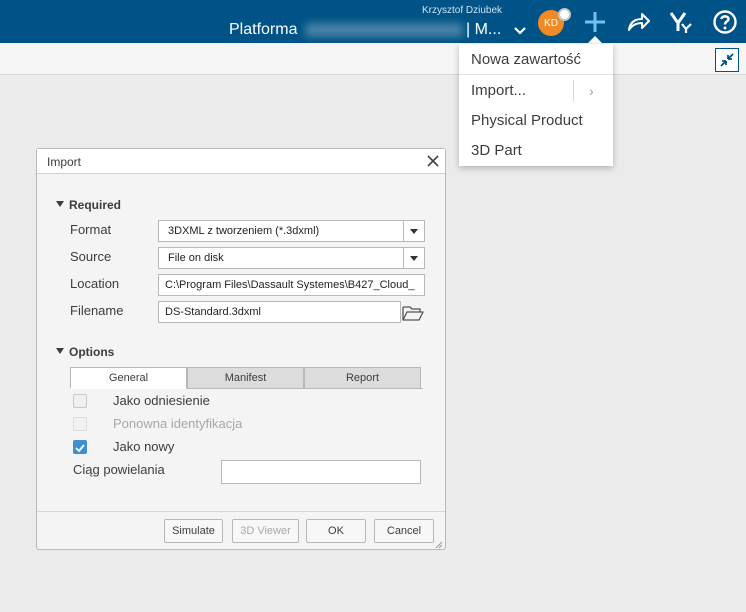 The height and width of the screenshot is (612, 746). I want to click on cancel-button: Cancel, so click(404, 531).